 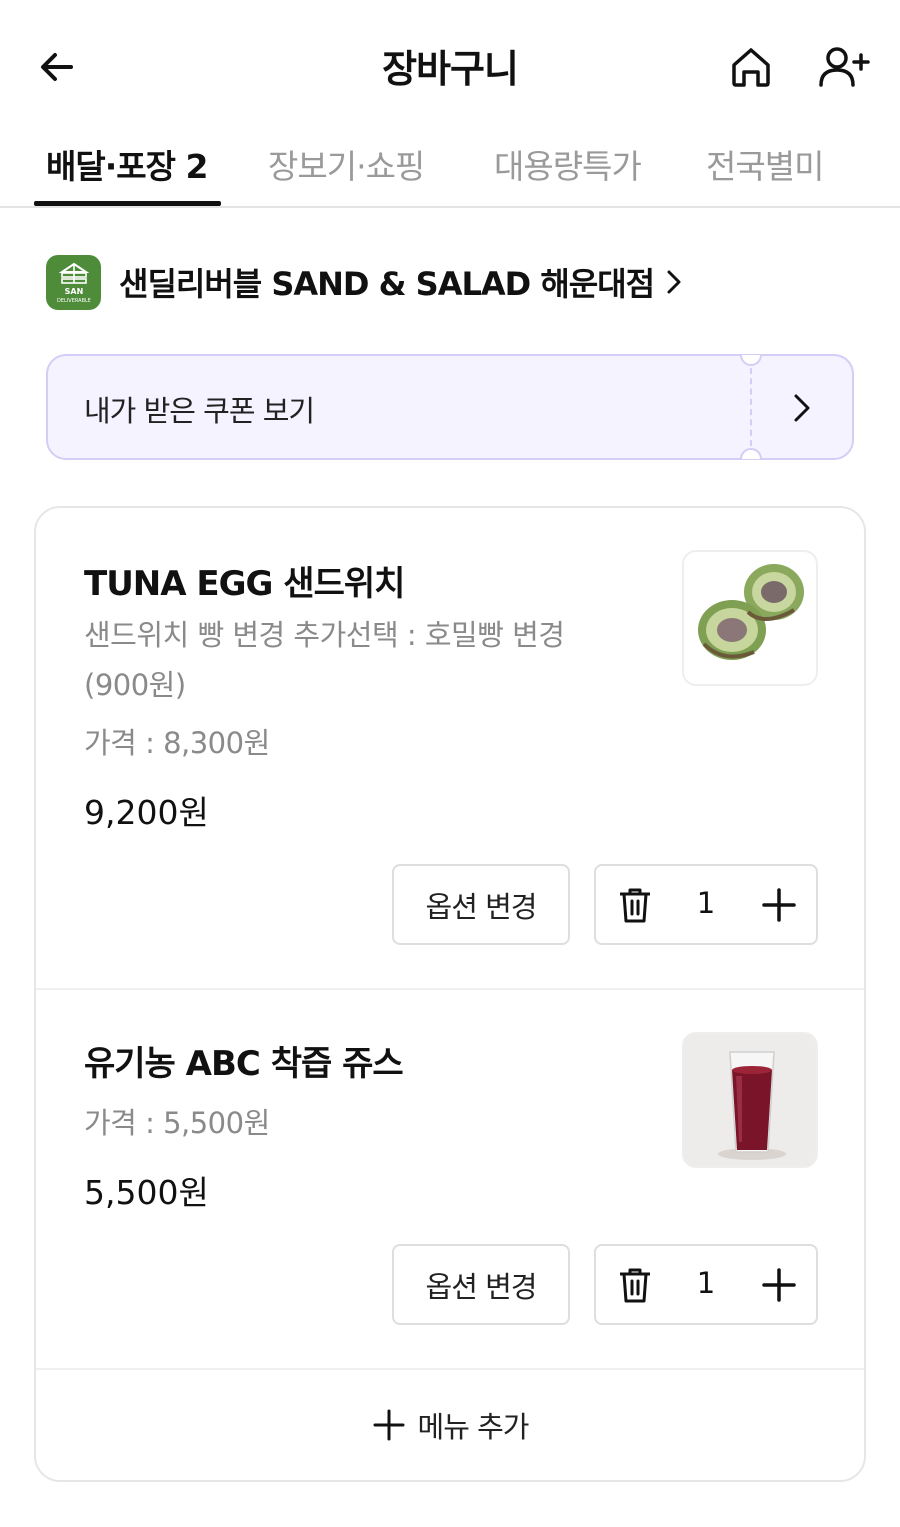 I want to click on item-price-label: 가격 : 8,300원, so click(x=177, y=743).